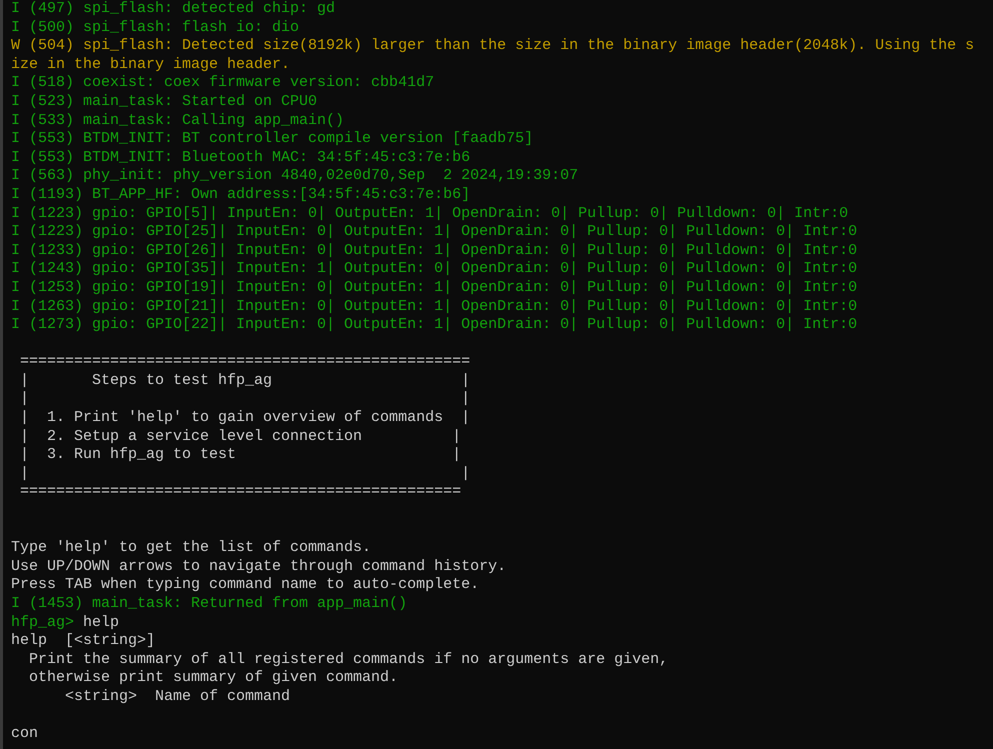 The image size is (993, 749). What do you see at coordinates (150, 64) in the screenshot?
I see `warning-log-line: ize in the binary image header.` at bounding box center [150, 64].